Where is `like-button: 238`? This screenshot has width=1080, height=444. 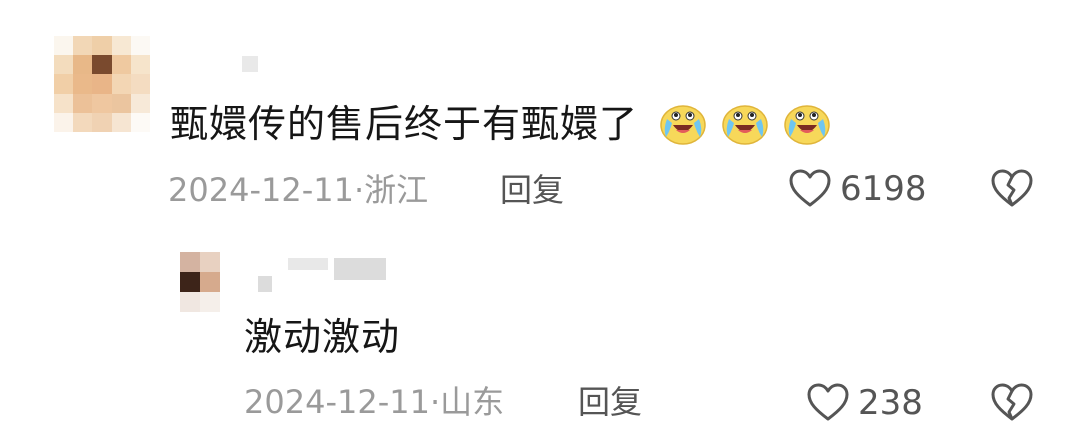 like-button: 238 is located at coordinates (871, 403).